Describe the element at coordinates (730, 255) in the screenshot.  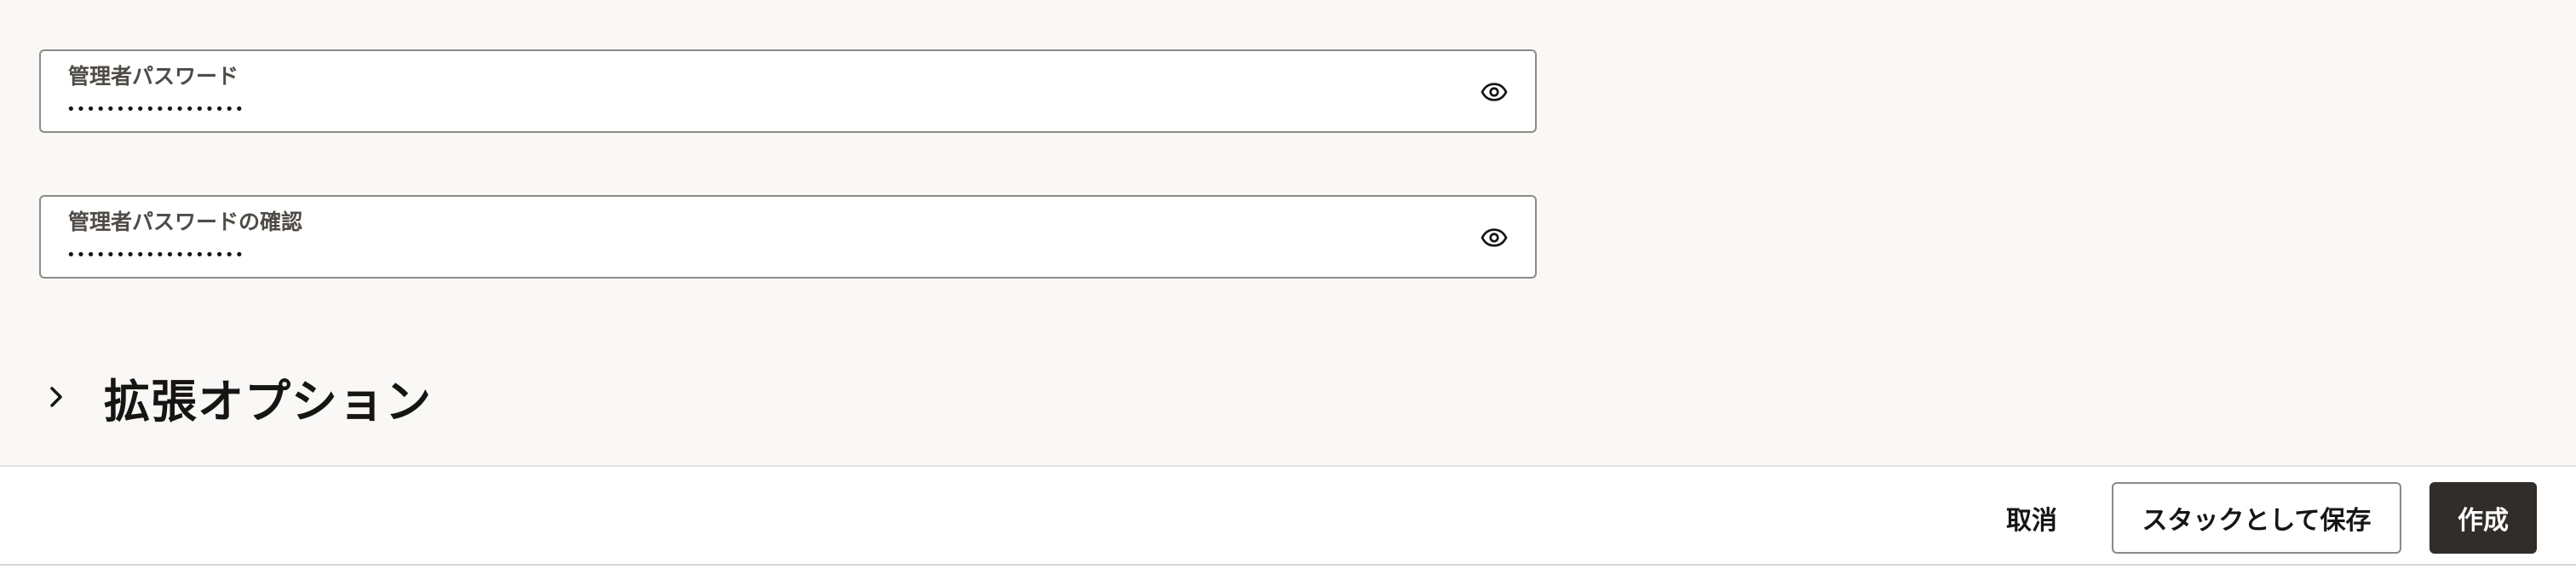
I see `admin-password-confirm-input` at that location.